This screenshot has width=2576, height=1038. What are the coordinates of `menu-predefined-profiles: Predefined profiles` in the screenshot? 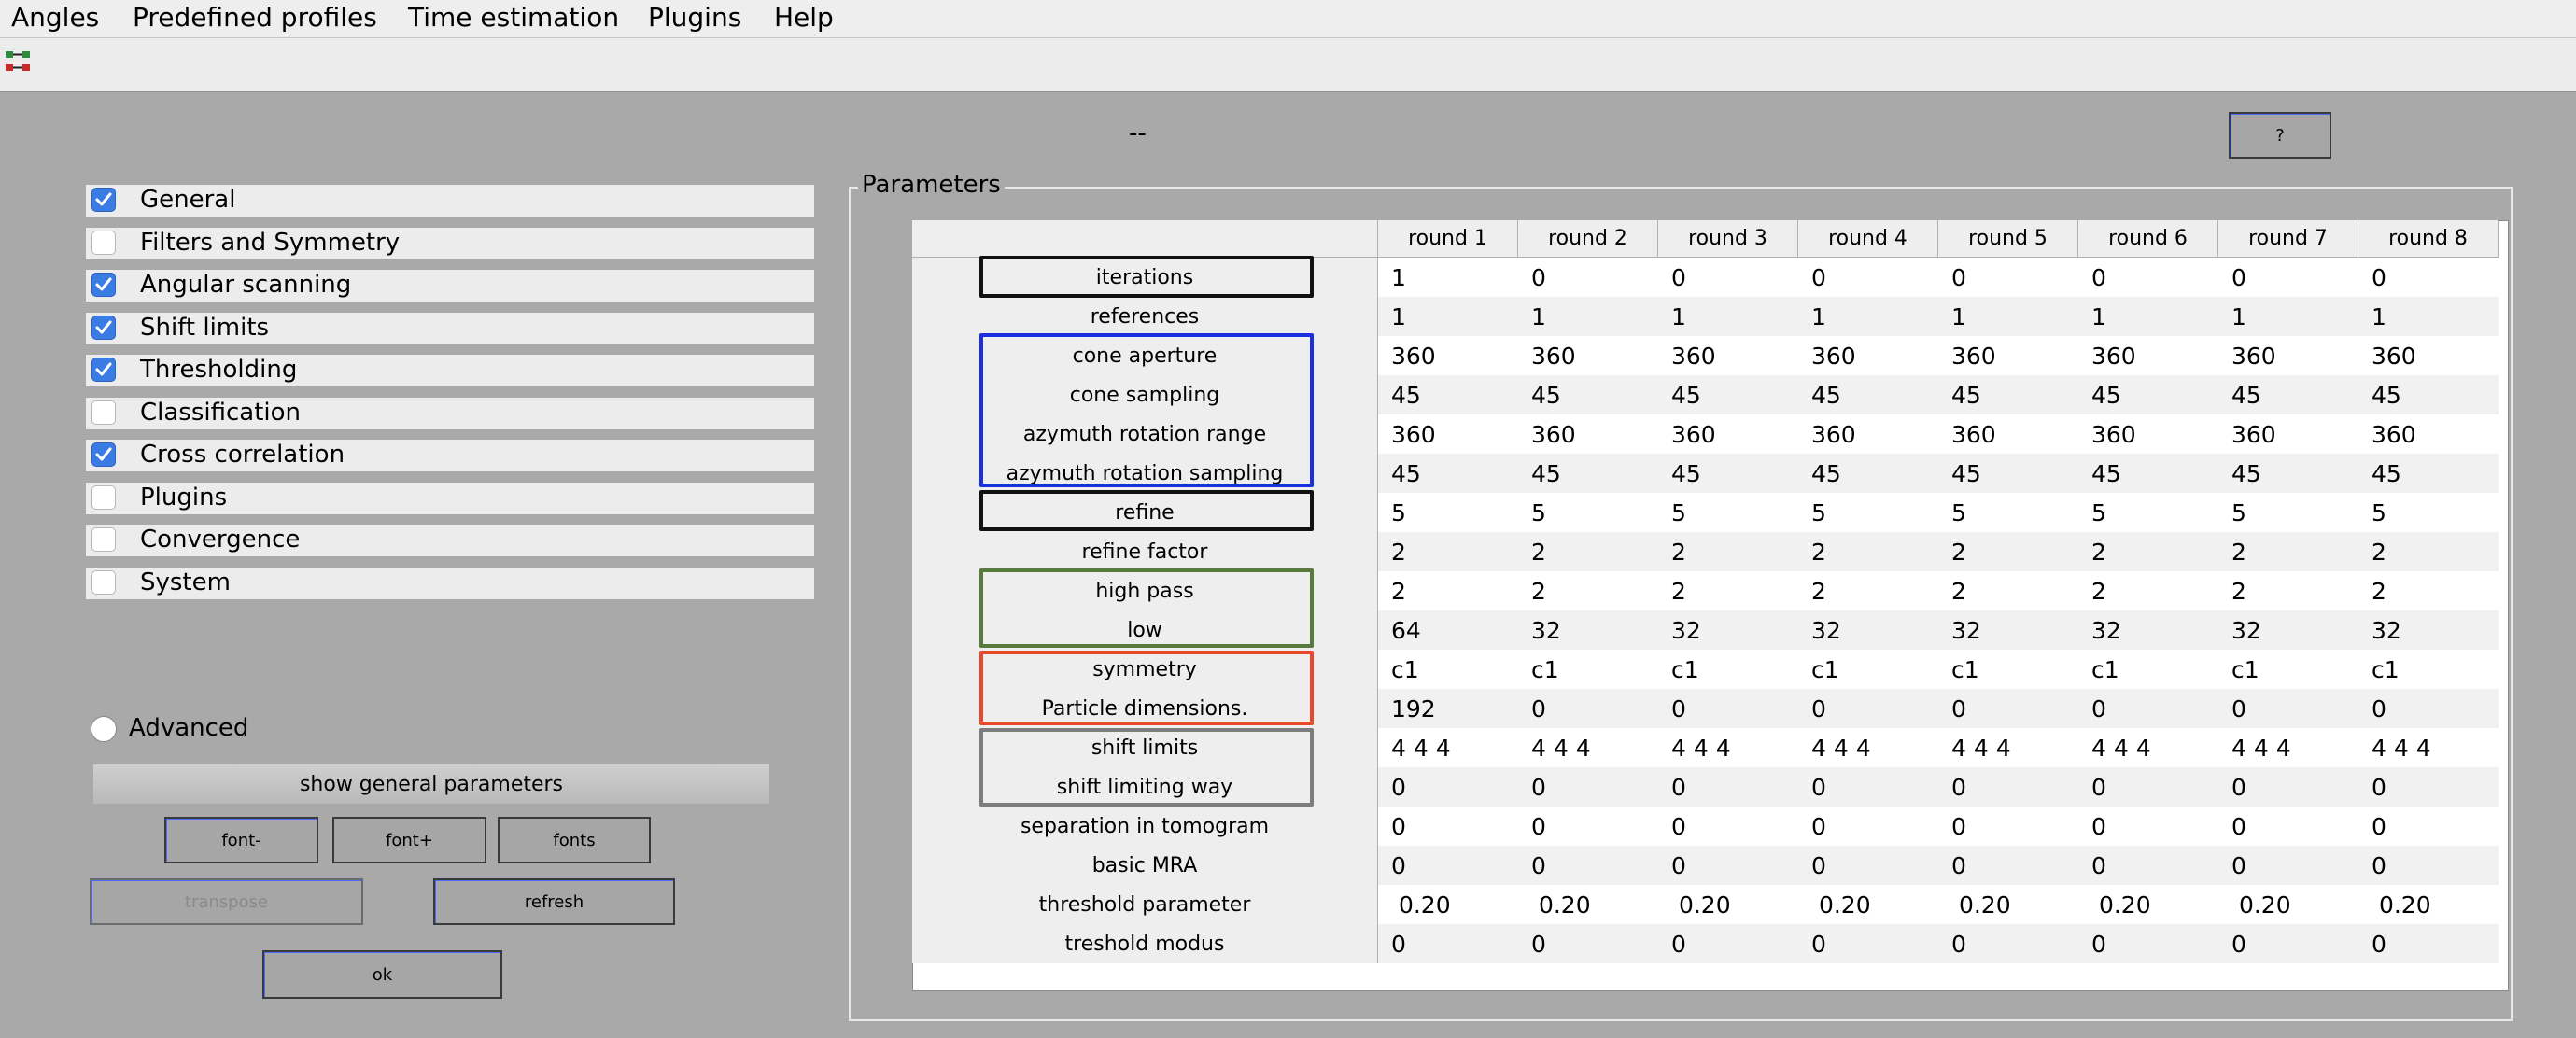 It's located at (255, 17).